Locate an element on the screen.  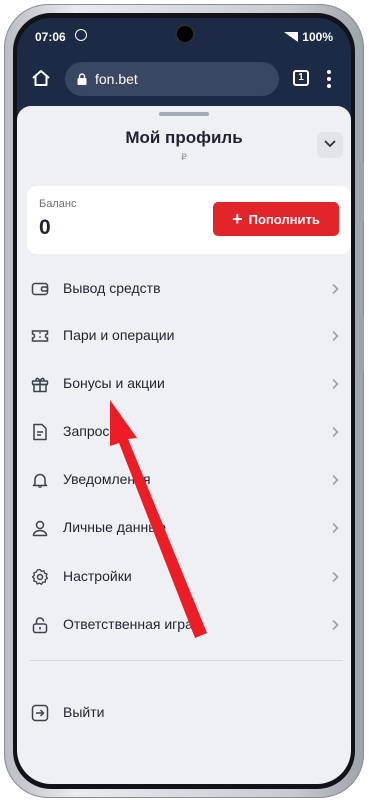
power-button is located at coordinates (361, 344).